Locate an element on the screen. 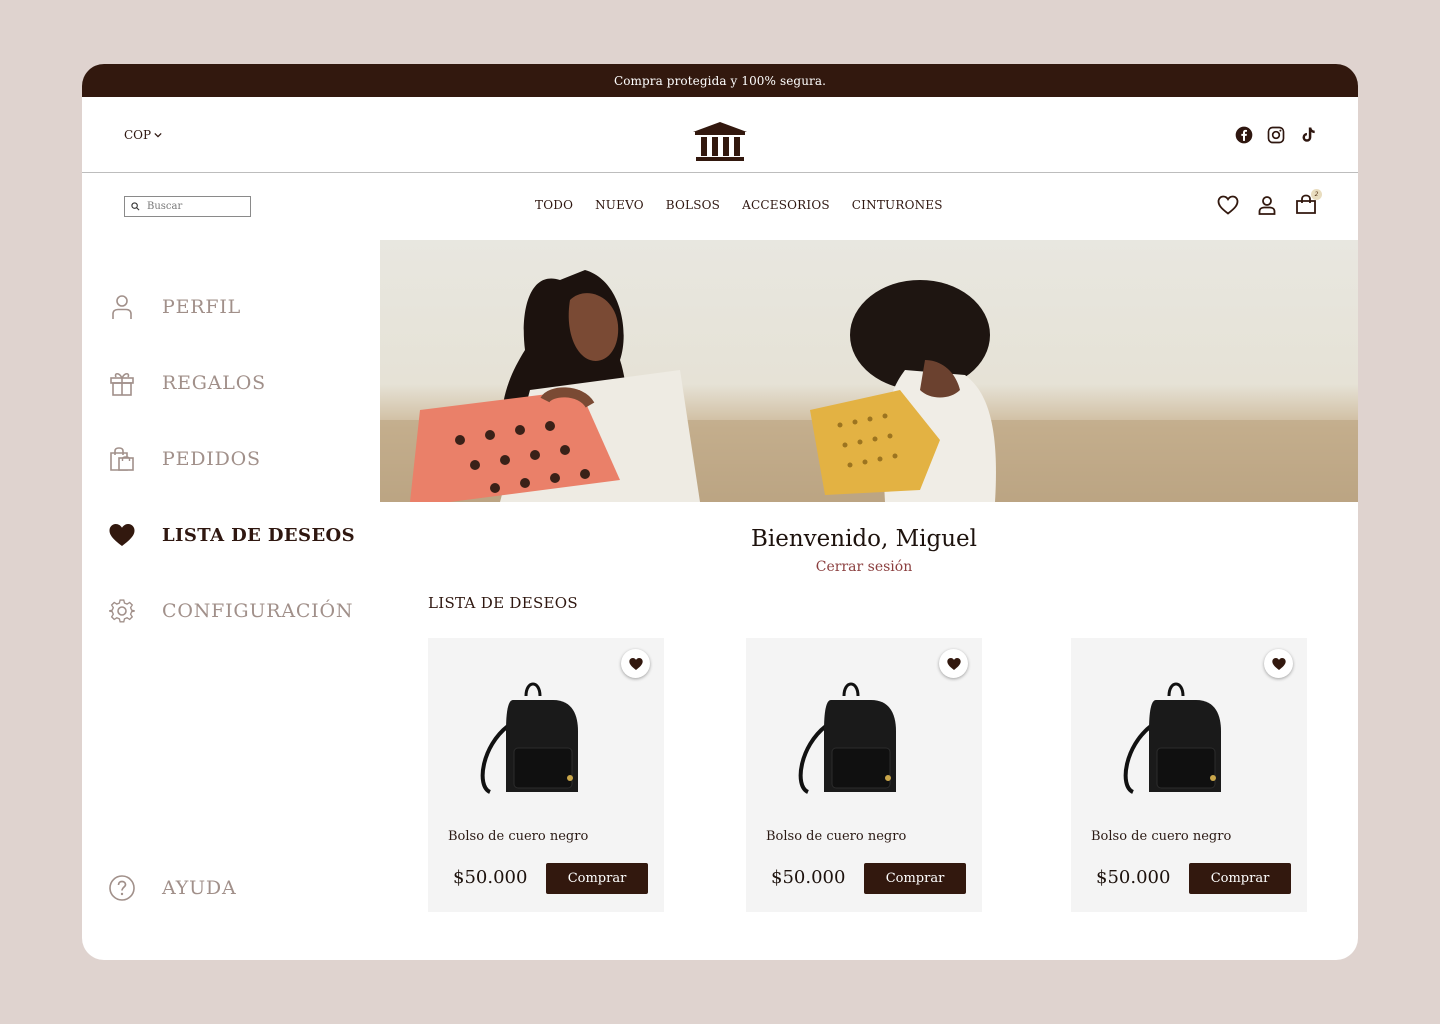  sidebar-item-label: CONFIGURACIÓN is located at coordinates (258, 611).